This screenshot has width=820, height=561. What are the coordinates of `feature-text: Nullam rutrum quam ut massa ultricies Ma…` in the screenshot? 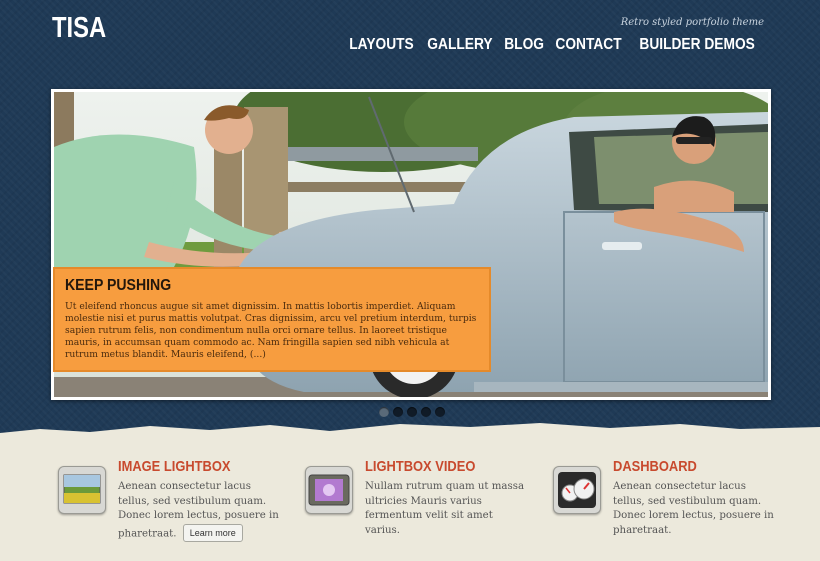 It's located at (445, 508).